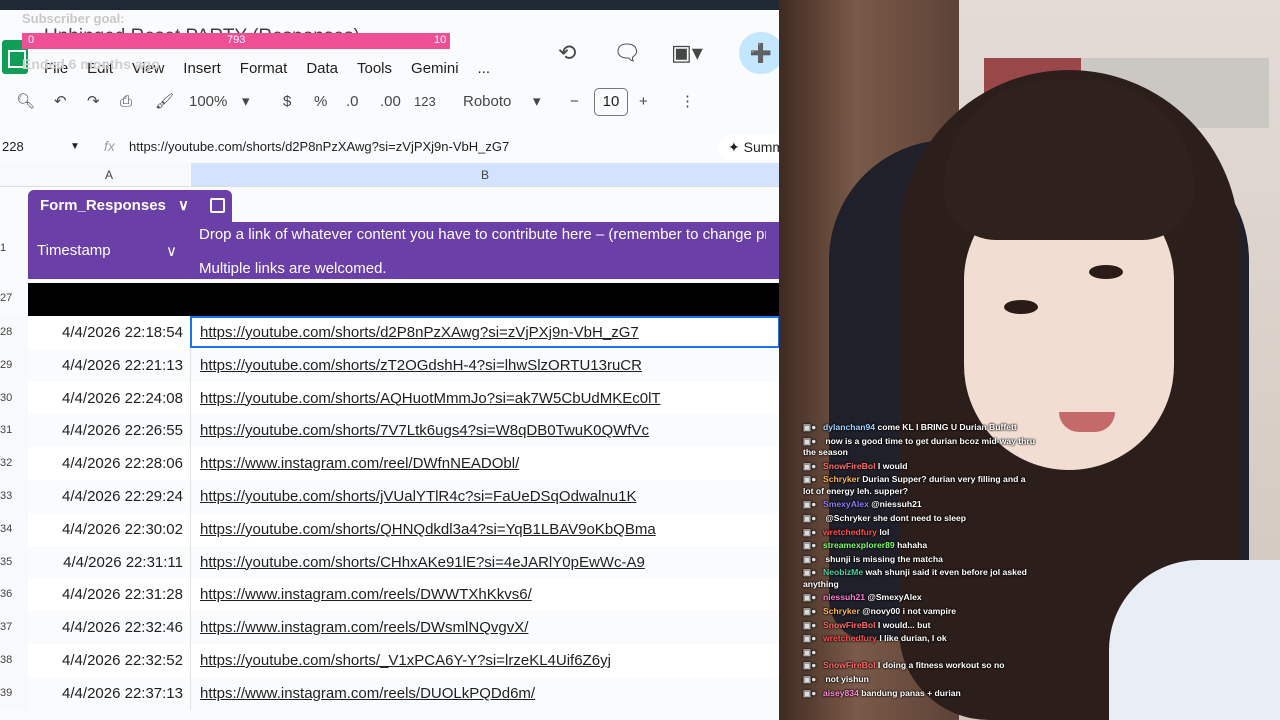 The height and width of the screenshot is (720, 1280). I want to click on font-select: Roboto, so click(487, 102).